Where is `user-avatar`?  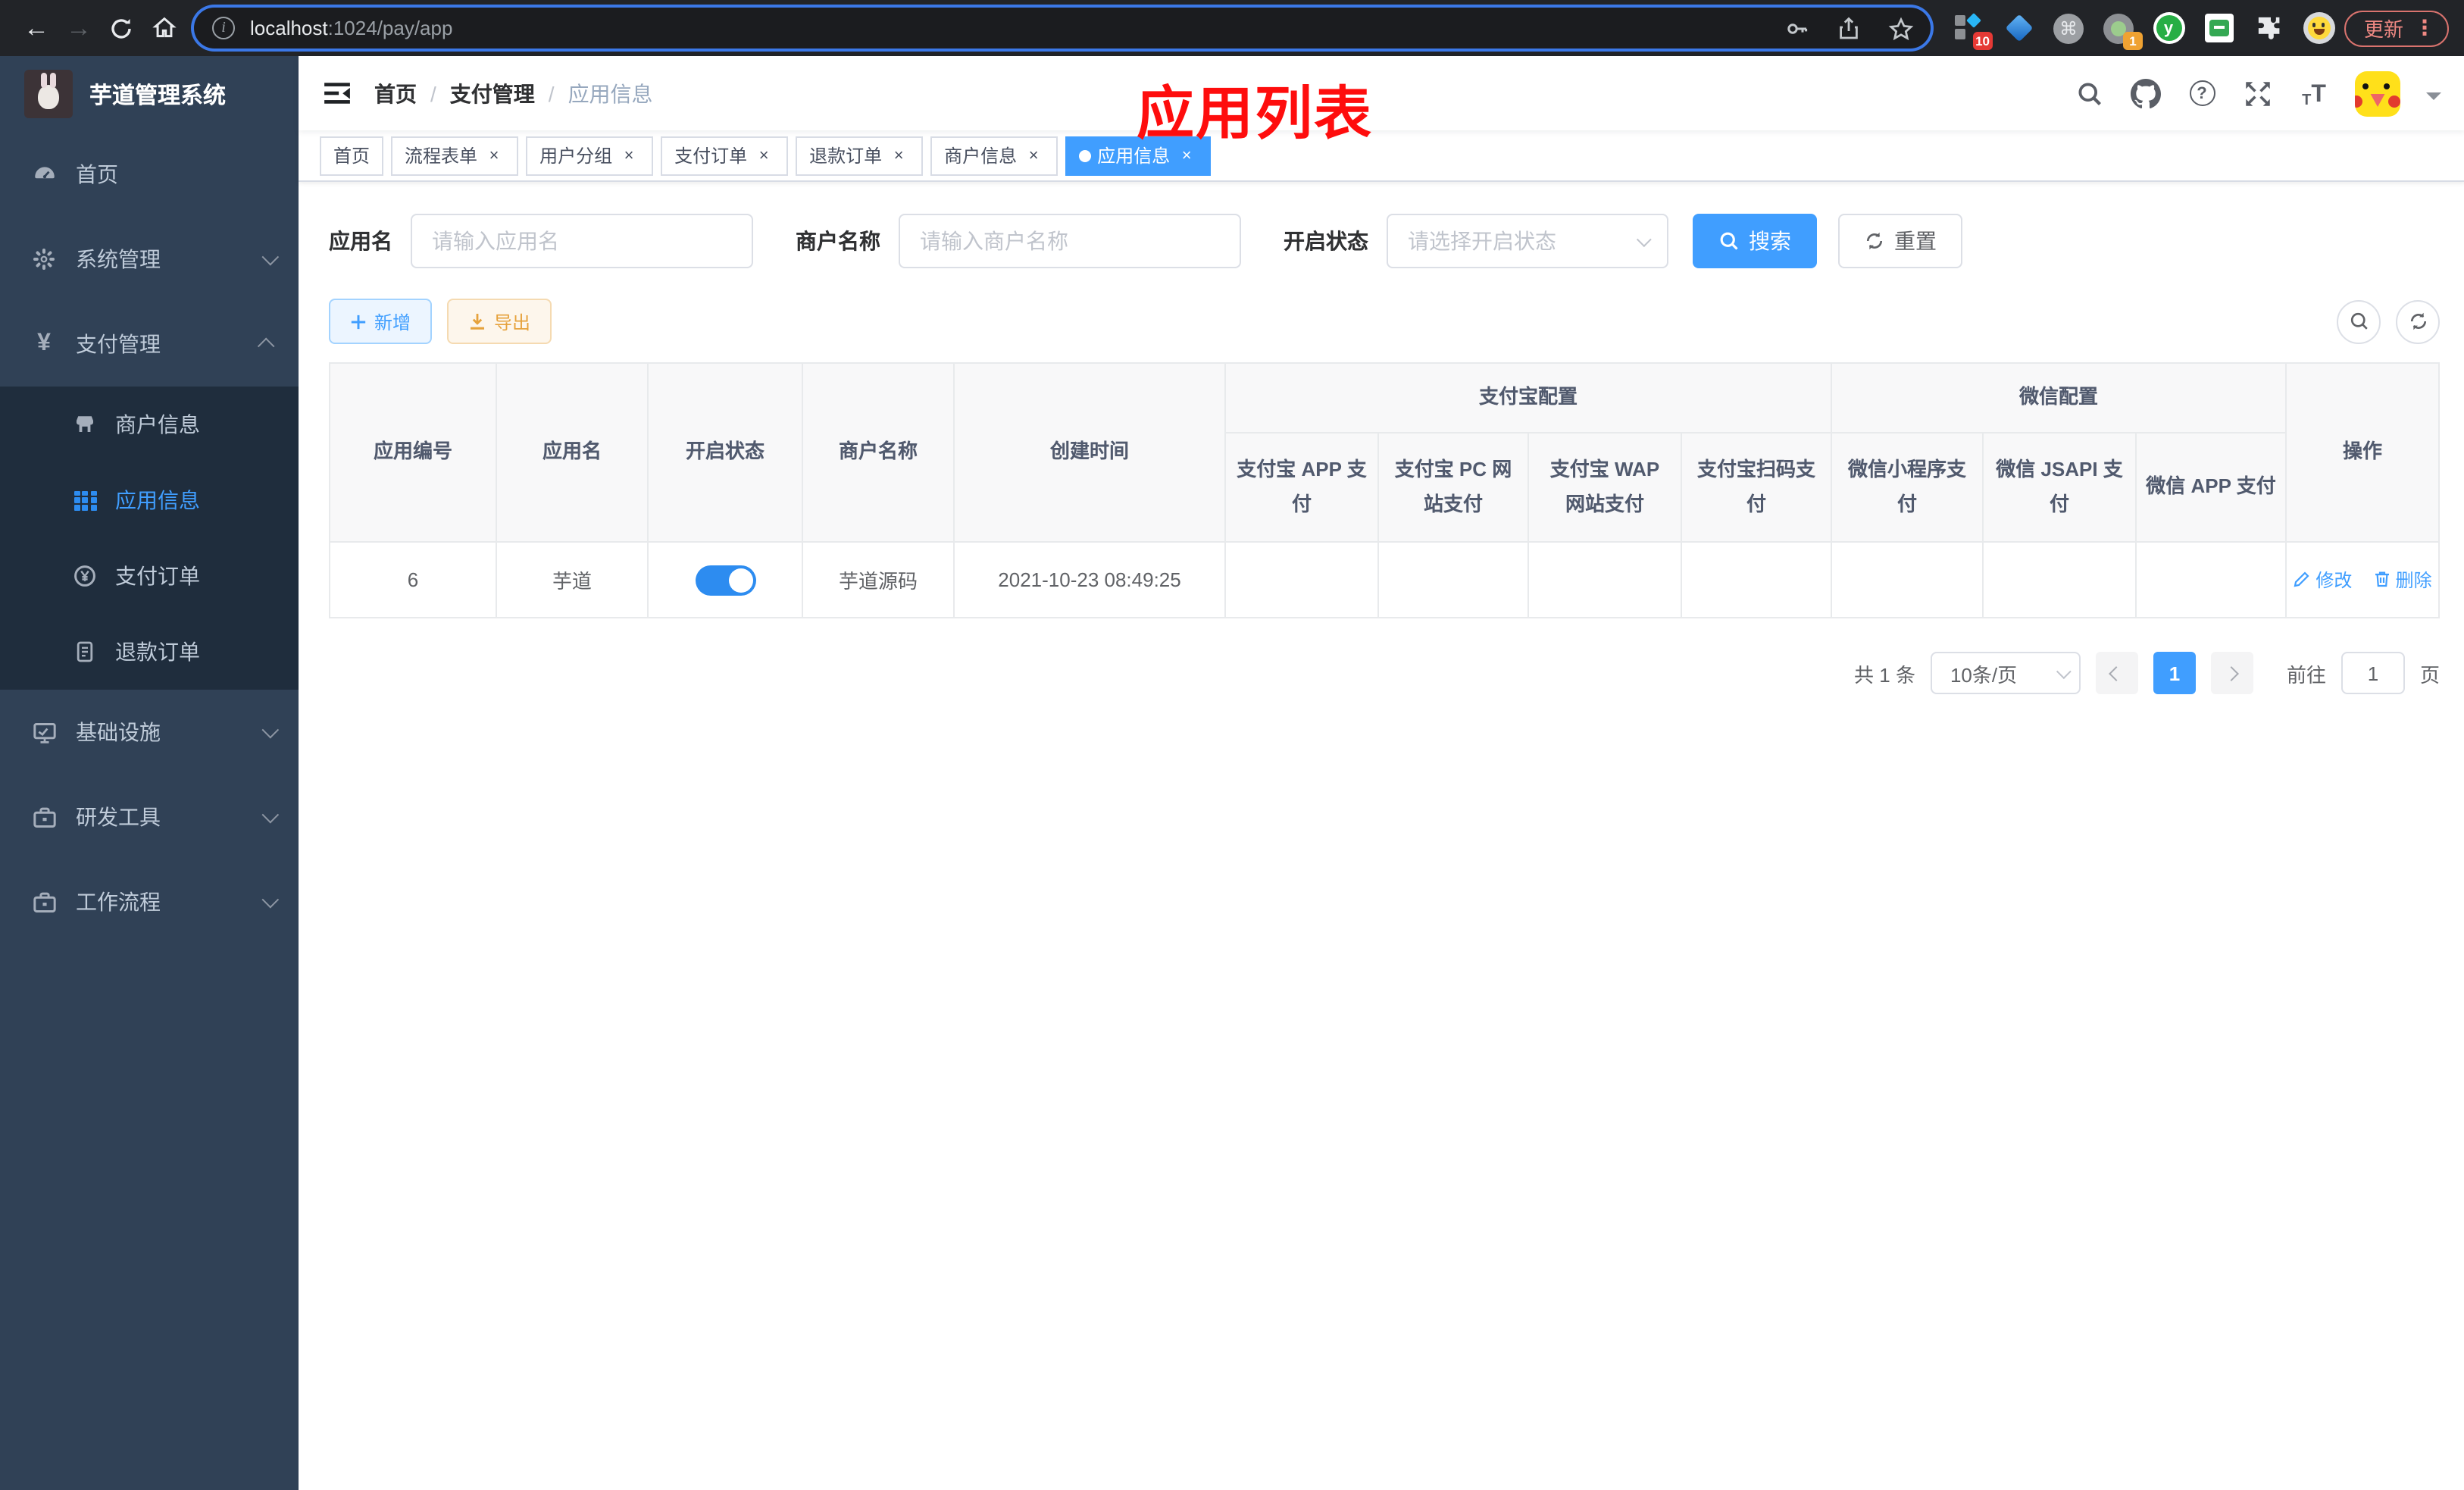 user-avatar is located at coordinates (2378, 93).